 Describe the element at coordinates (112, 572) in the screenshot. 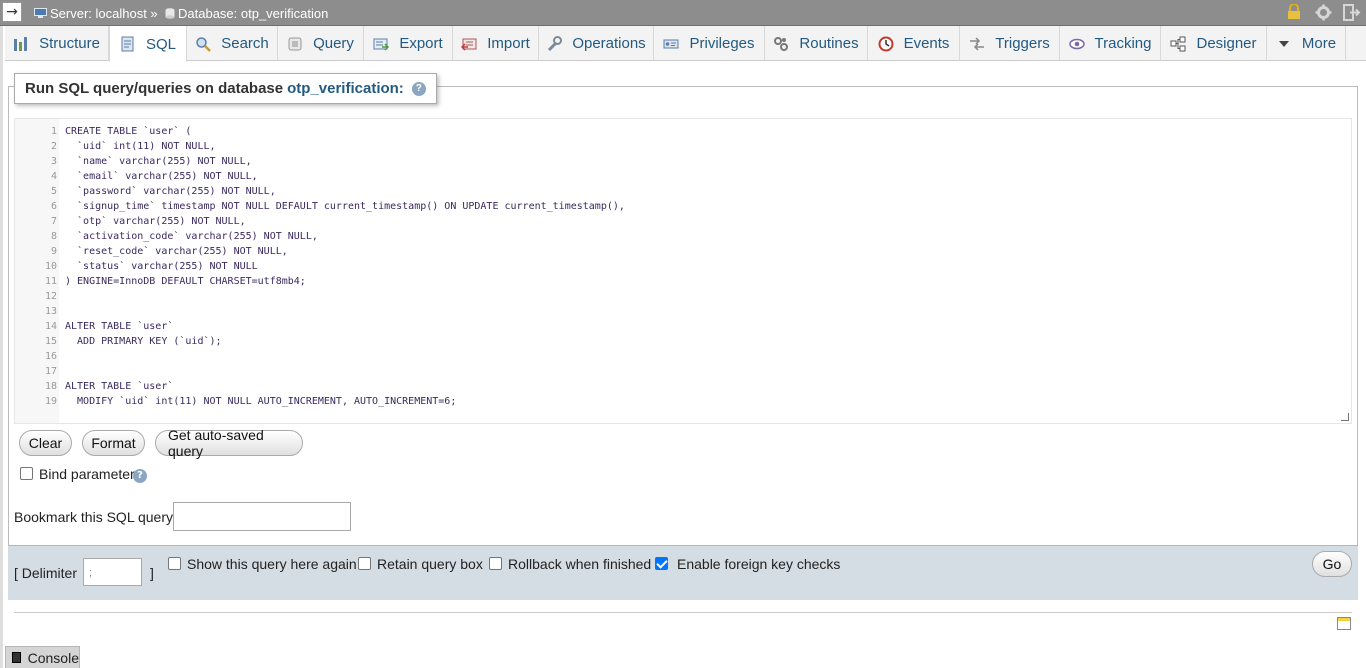

I see `delimiter-input: ;` at that location.